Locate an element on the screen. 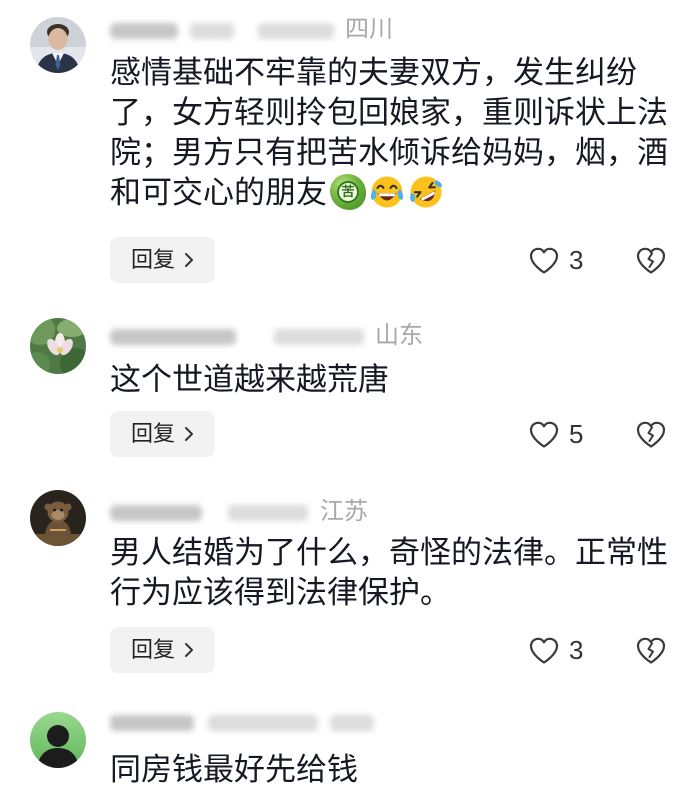 Image resolution: width=700 pixels, height=797 pixels. comment-location: 四川 is located at coordinates (369, 29).